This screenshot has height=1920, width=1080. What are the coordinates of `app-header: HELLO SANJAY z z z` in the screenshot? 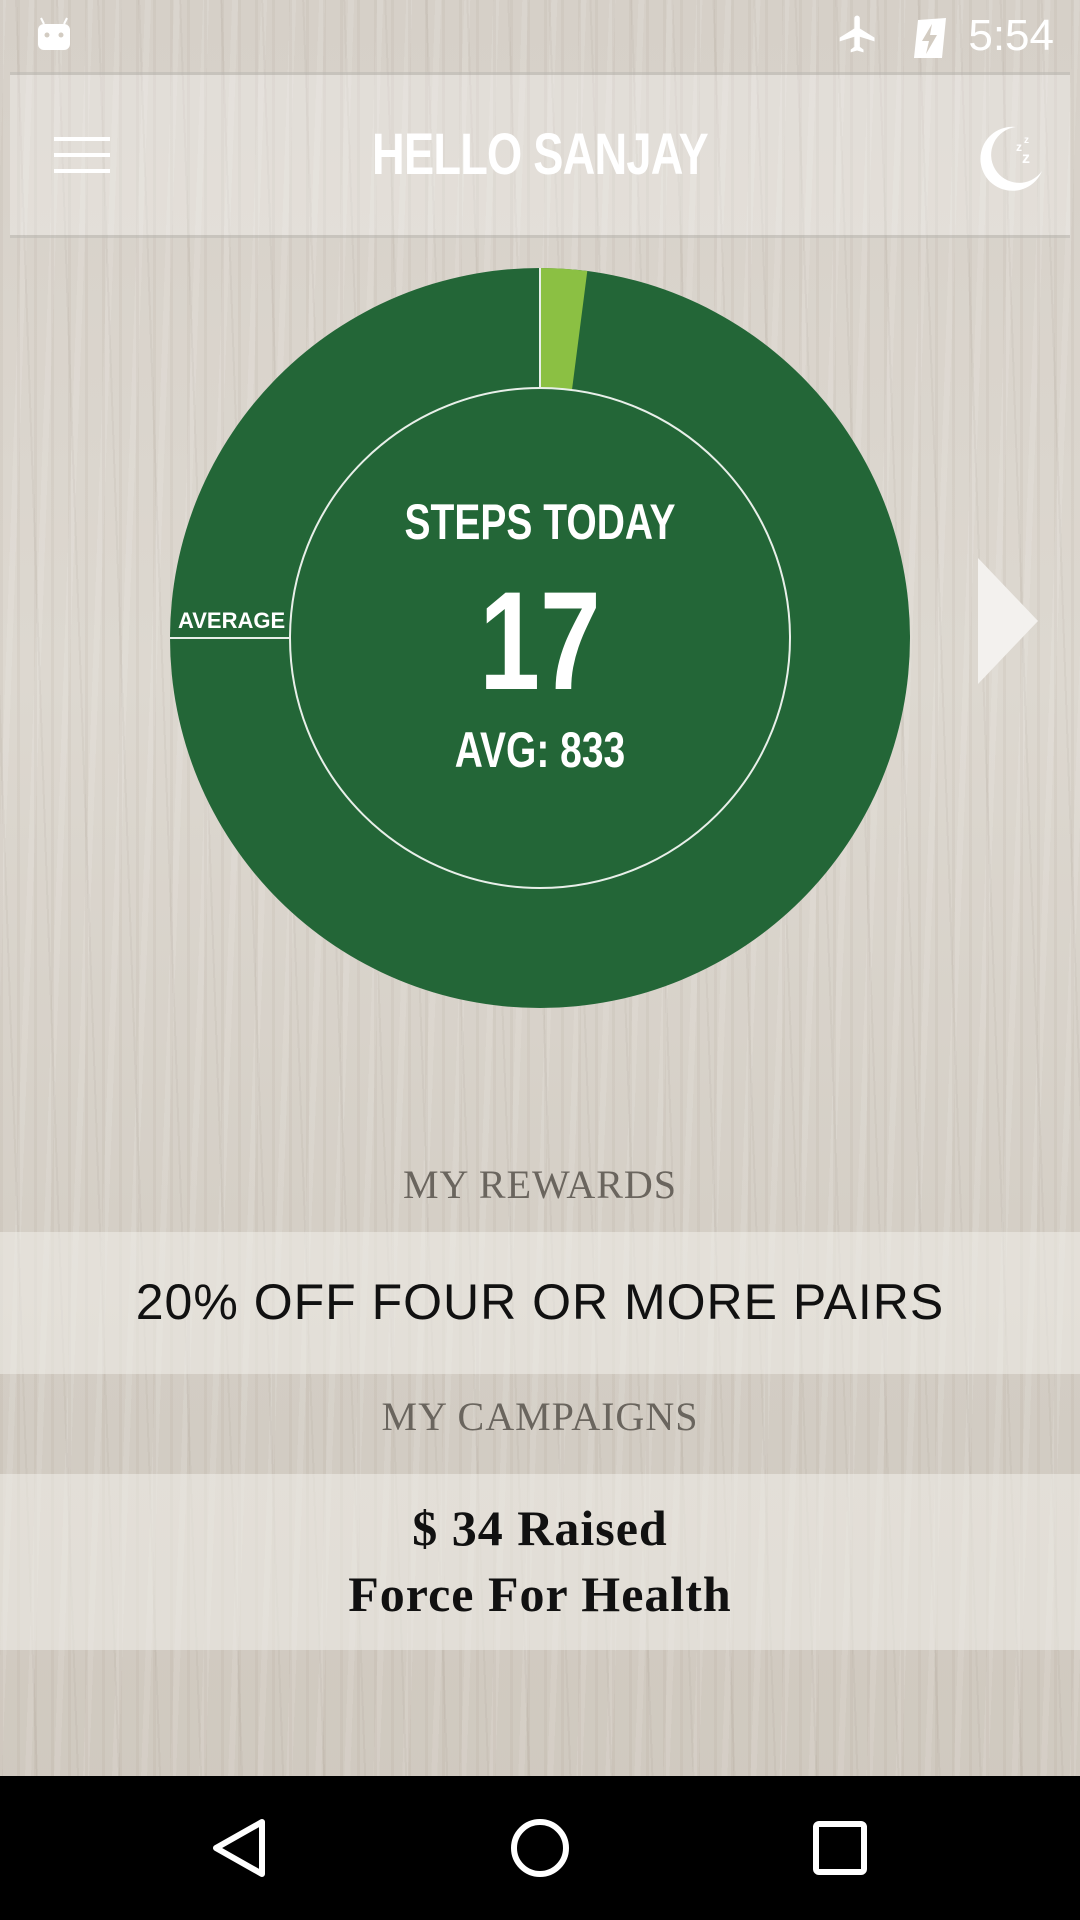 It's located at (540, 155).